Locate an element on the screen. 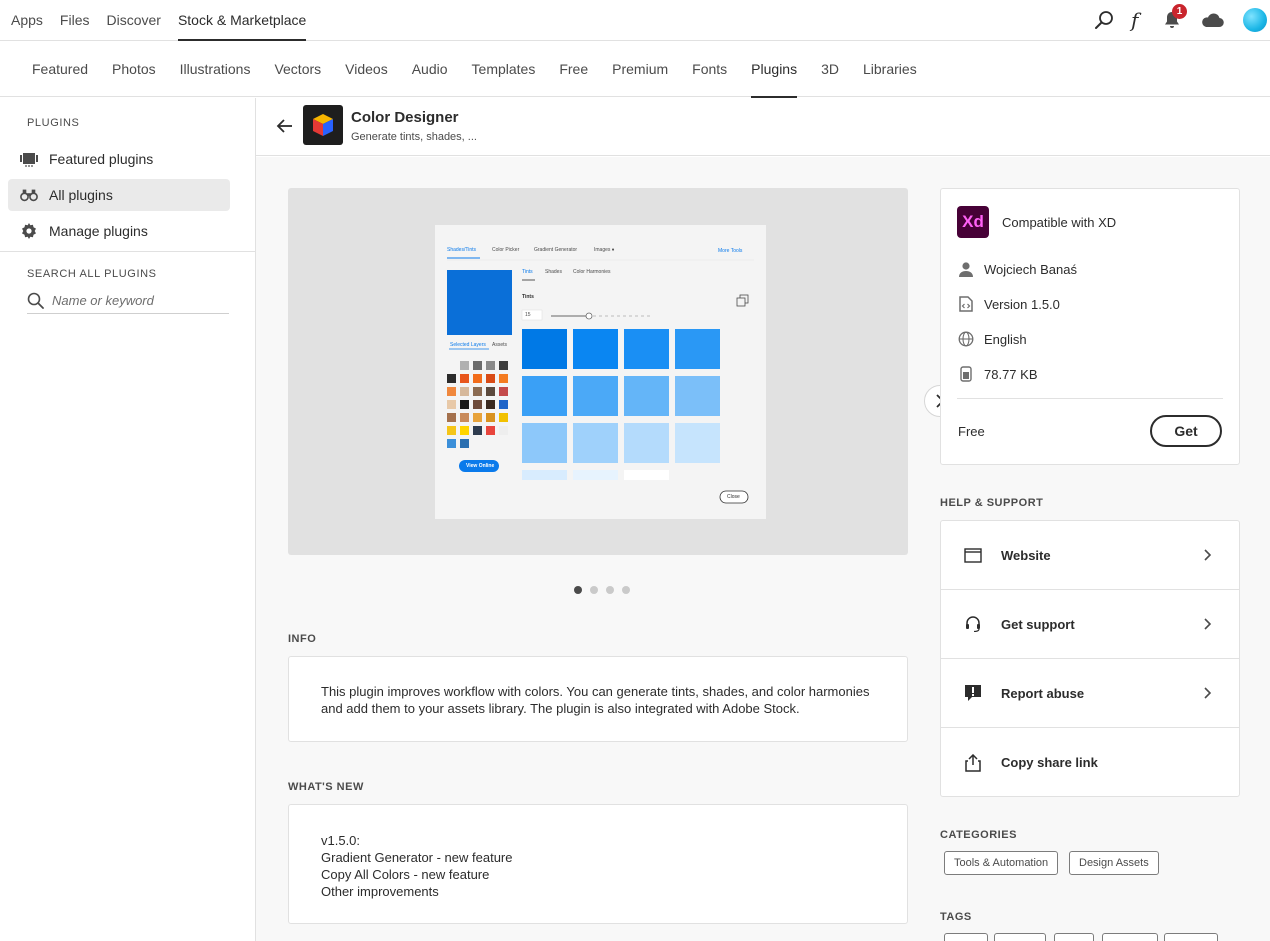 The image size is (1270, 941). search-box is located at coordinates (128, 301).